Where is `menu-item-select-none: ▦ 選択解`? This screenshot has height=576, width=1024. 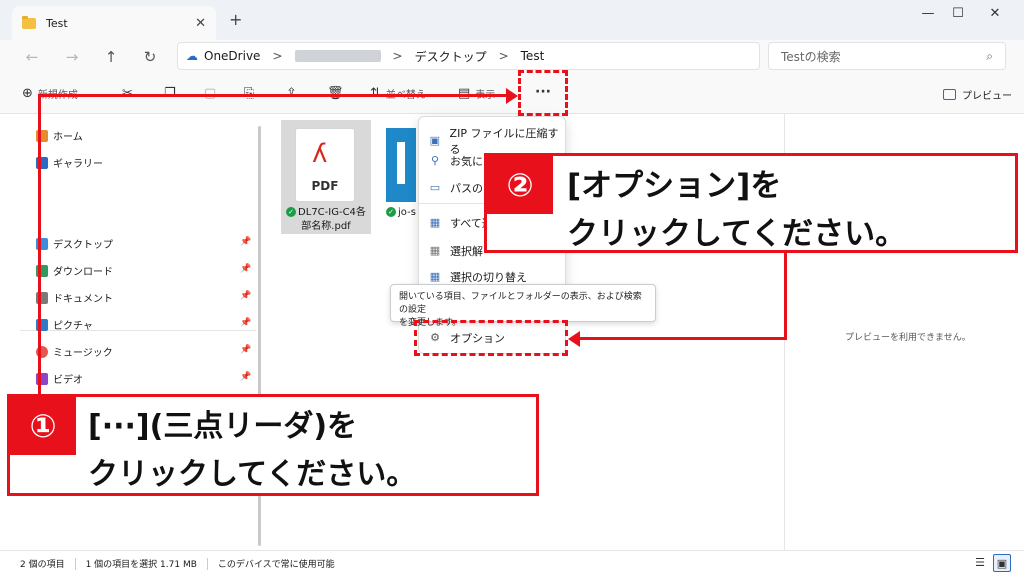 menu-item-select-none: ▦ 選択解 is located at coordinates (456, 251).